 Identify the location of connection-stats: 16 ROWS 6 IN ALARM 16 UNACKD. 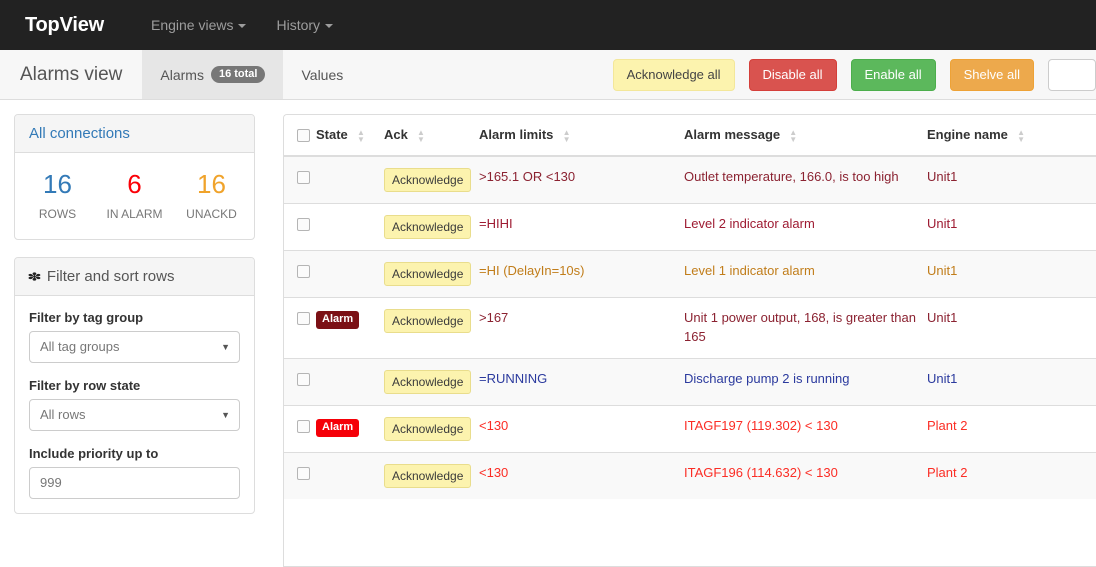
(134, 196).